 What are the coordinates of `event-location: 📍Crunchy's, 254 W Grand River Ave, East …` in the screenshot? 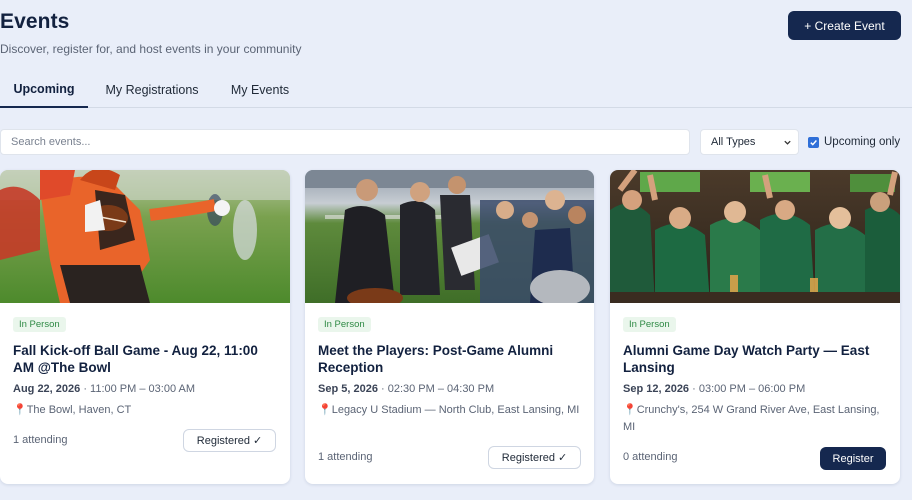 It's located at (754, 419).